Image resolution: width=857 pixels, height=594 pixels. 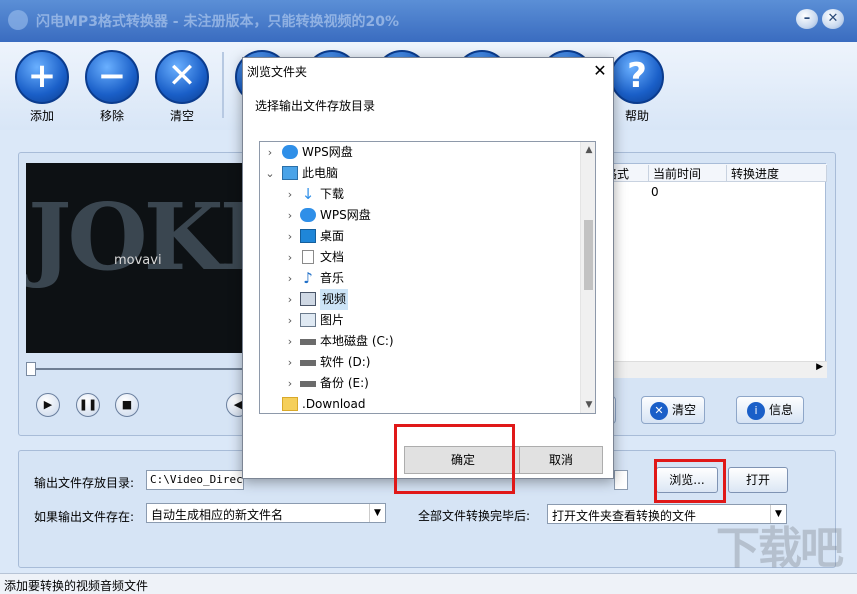 What do you see at coordinates (377, 513) in the screenshot?
I see `chevron-down-icon: ▼` at bounding box center [377, 513].